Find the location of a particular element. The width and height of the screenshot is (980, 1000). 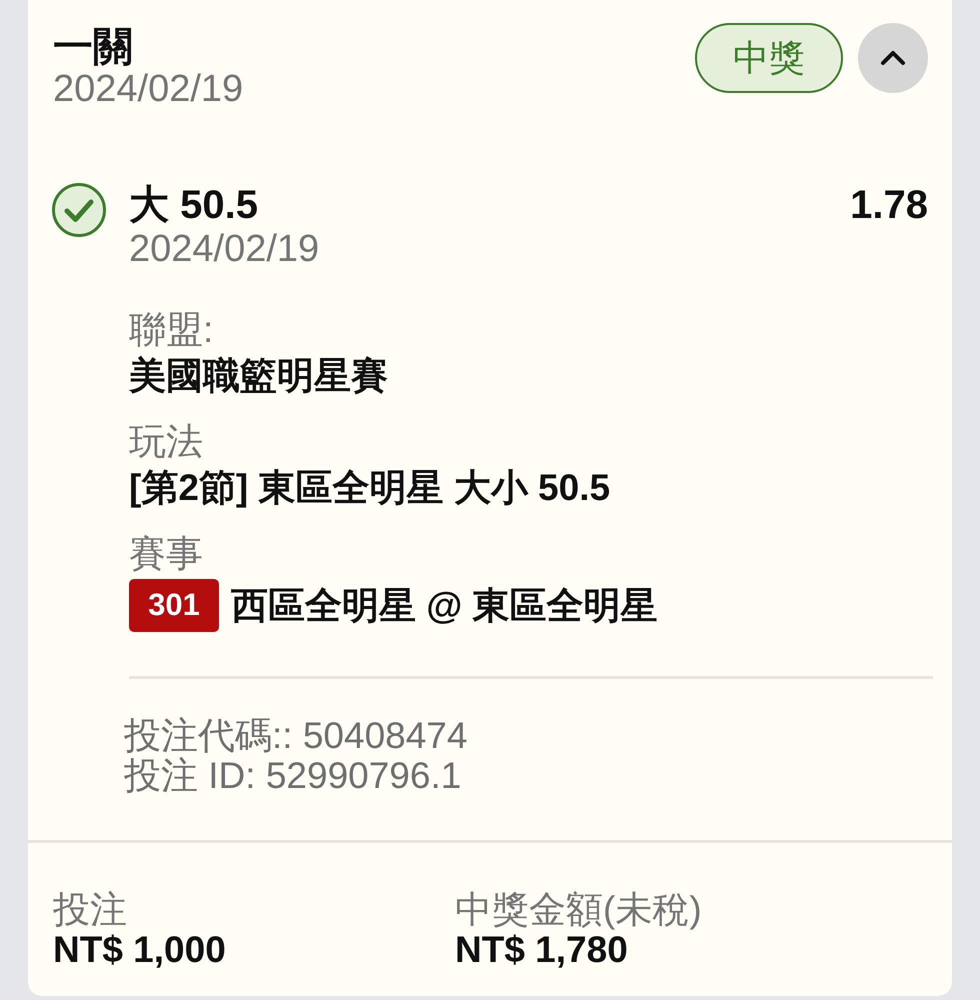

selection-date: 2024/02/19 is located at coordinates (224, 249).